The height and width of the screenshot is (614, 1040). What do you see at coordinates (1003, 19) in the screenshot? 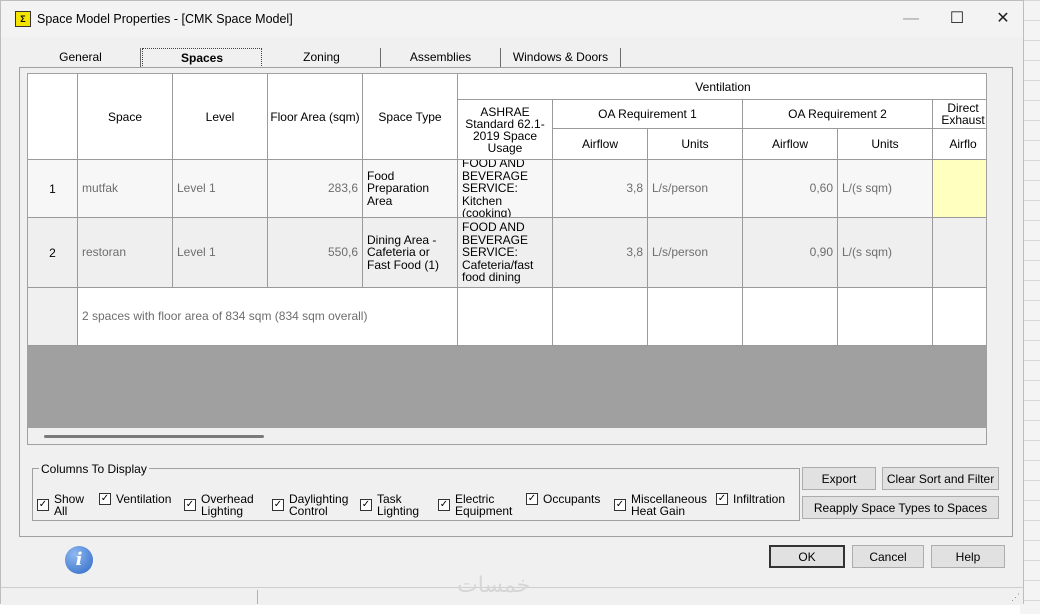
I see `close-button: ✕` at bounding box center [1003, 19].